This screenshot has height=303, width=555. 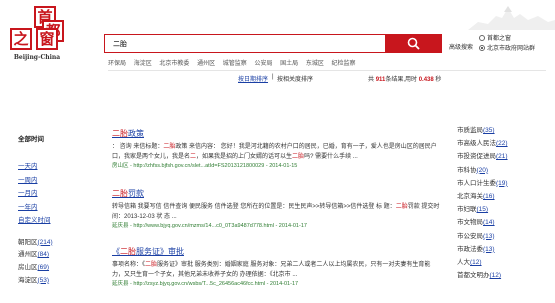 I want to click on agency-count: (14), so click(x=489, y=222).